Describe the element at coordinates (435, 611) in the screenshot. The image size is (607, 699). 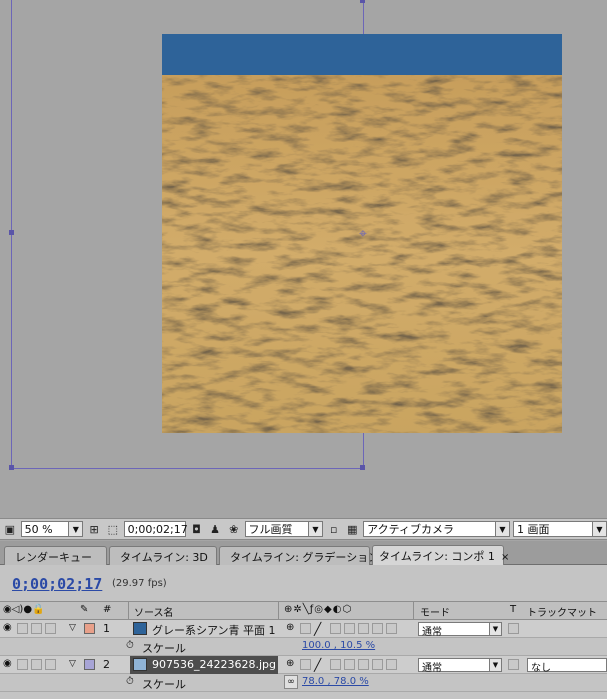
I see `mode-column-header: モード` at that location.